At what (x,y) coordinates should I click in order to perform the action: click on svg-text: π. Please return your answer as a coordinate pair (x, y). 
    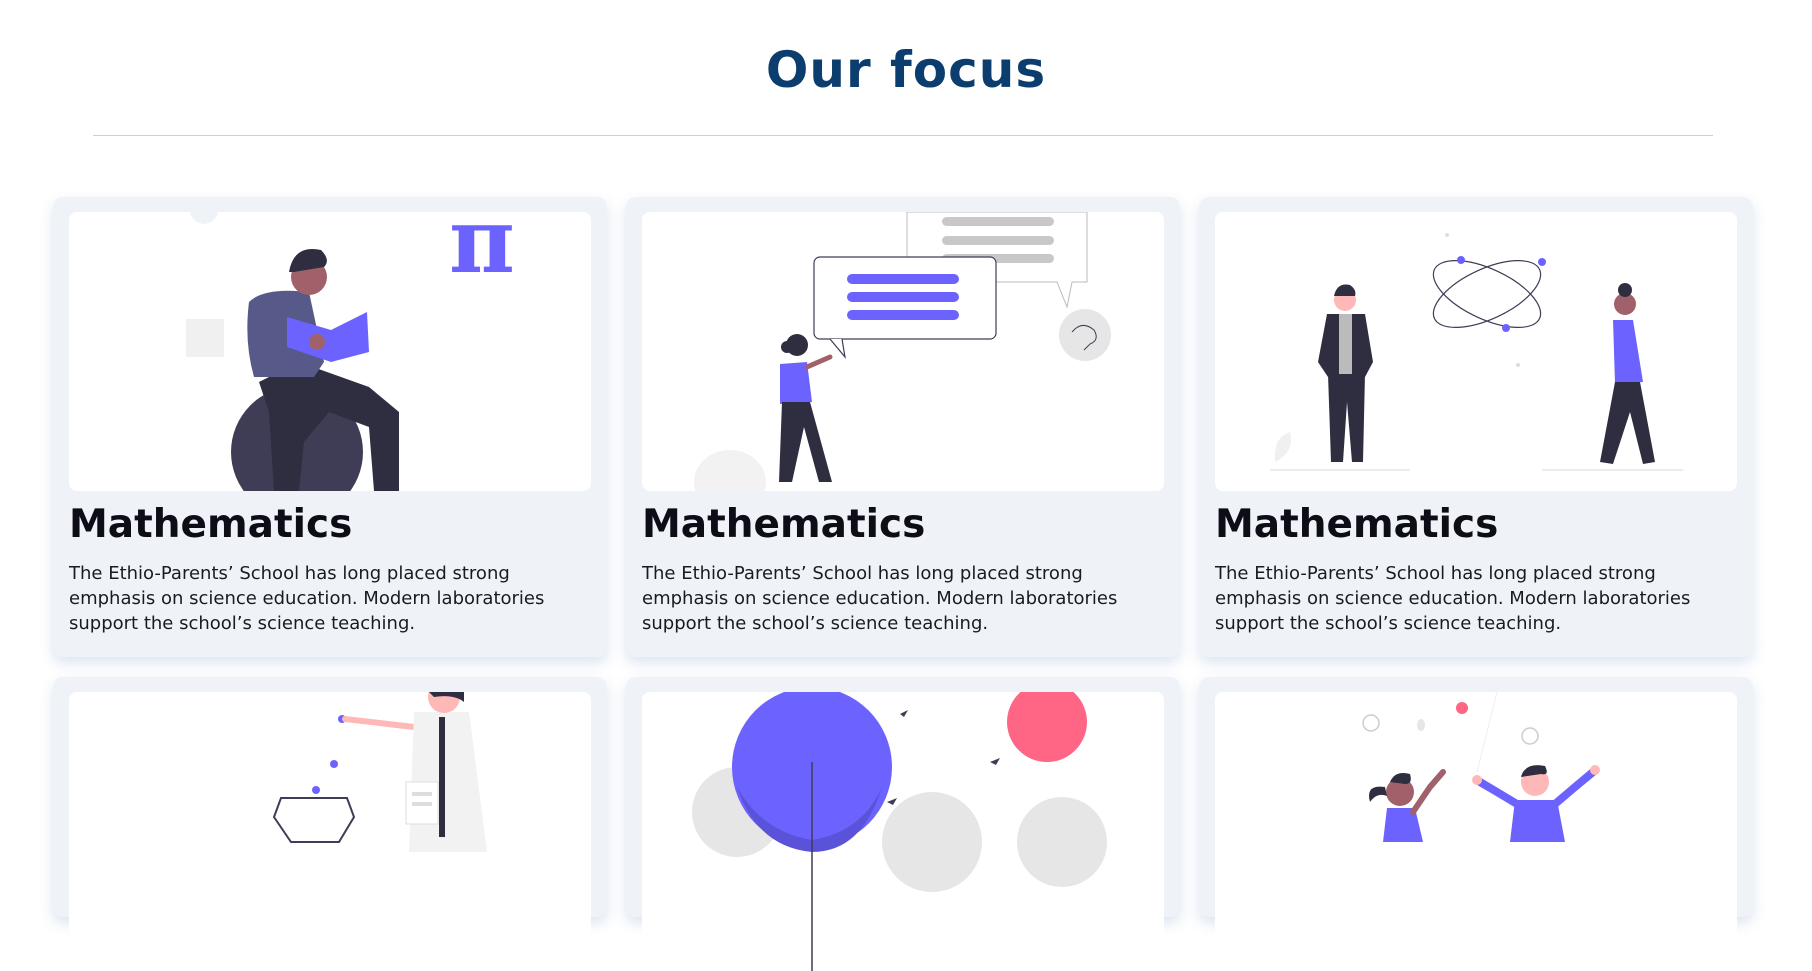
    Looking at the image, I should click on (482, 253).